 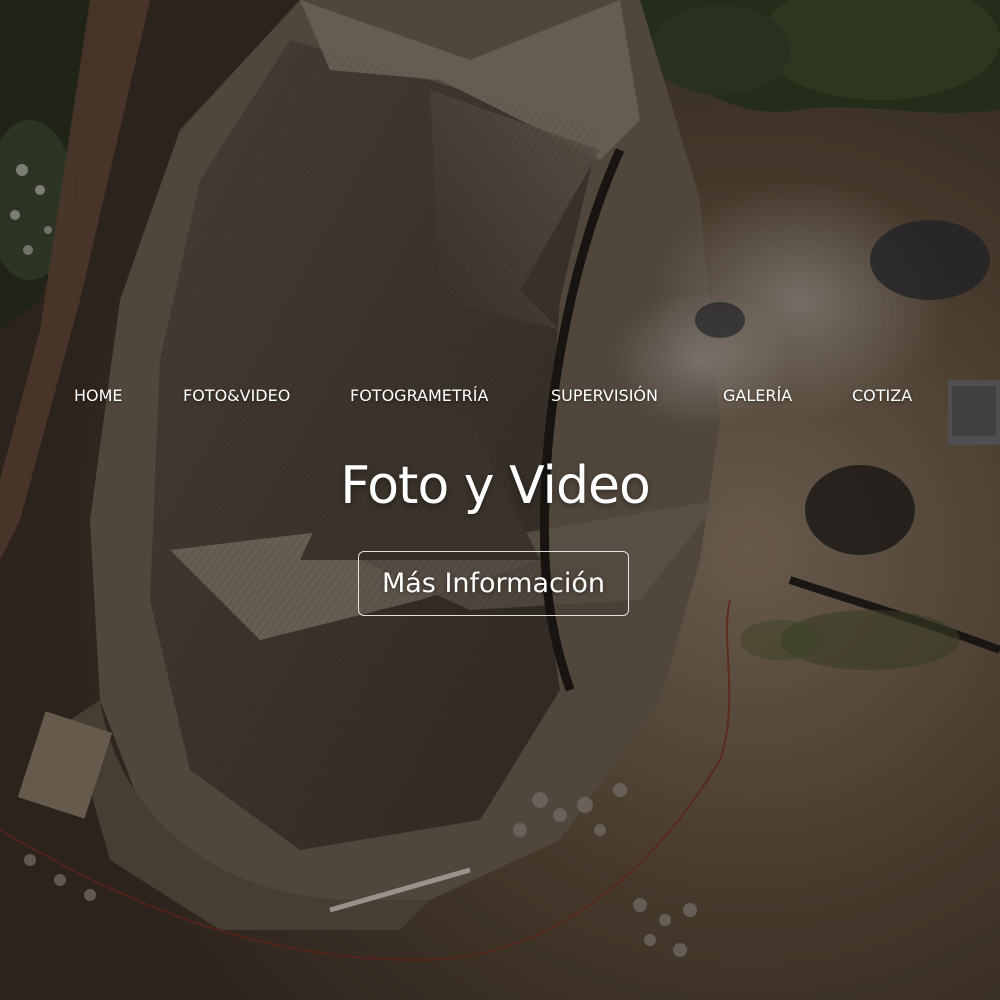 What do you see at coordinates (757, 395) in the screenshot?
I see `nav-item-galeria: GALERÍA` at bounding box center [757, 395].